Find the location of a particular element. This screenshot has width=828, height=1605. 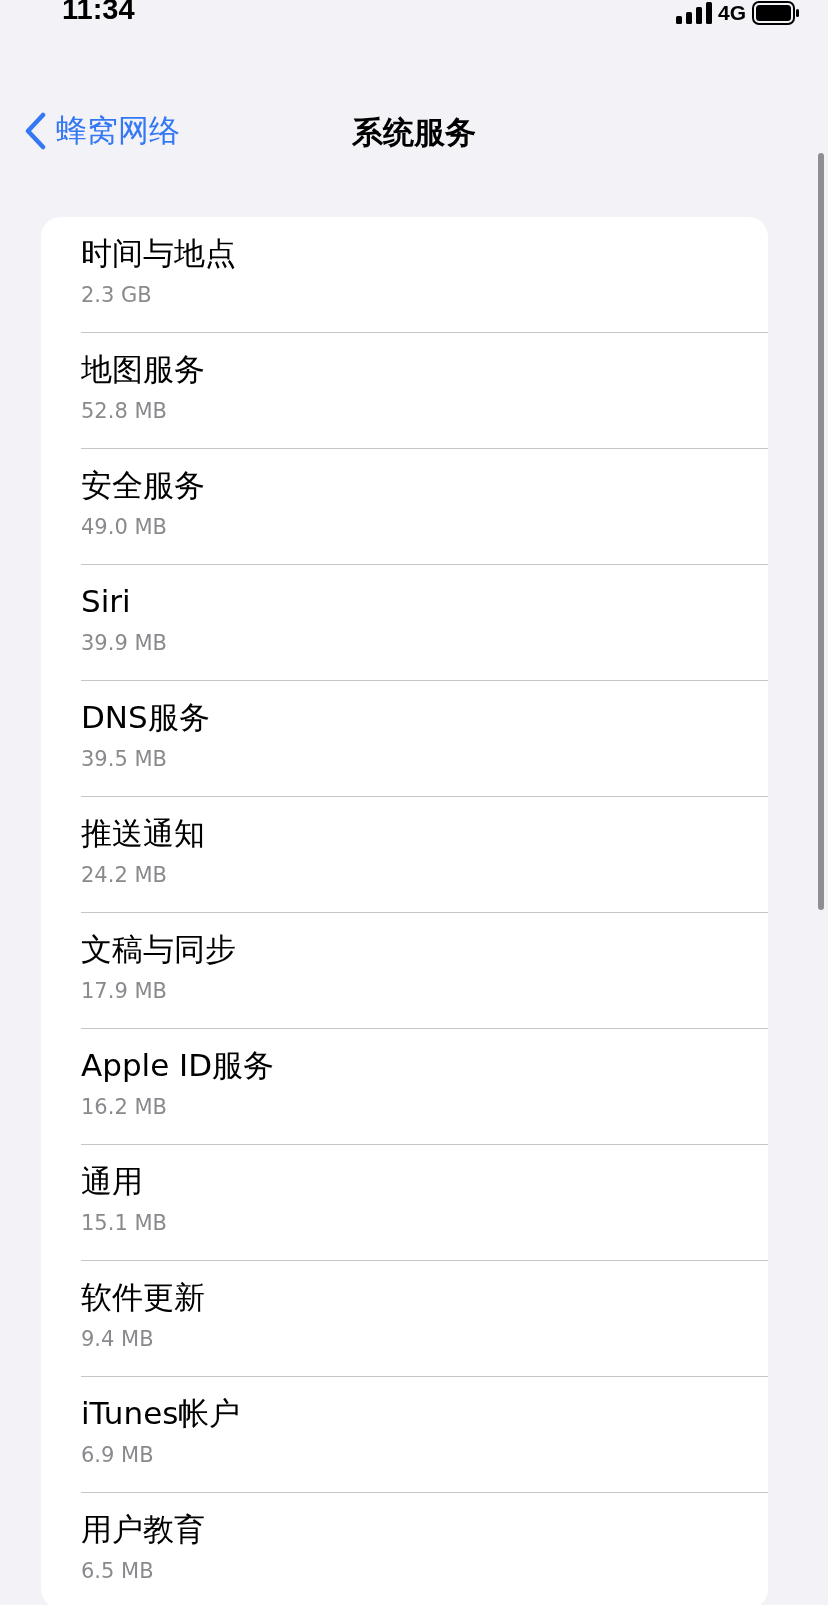

service-name: 文稿与同步 is located at coordinates (159, 949).